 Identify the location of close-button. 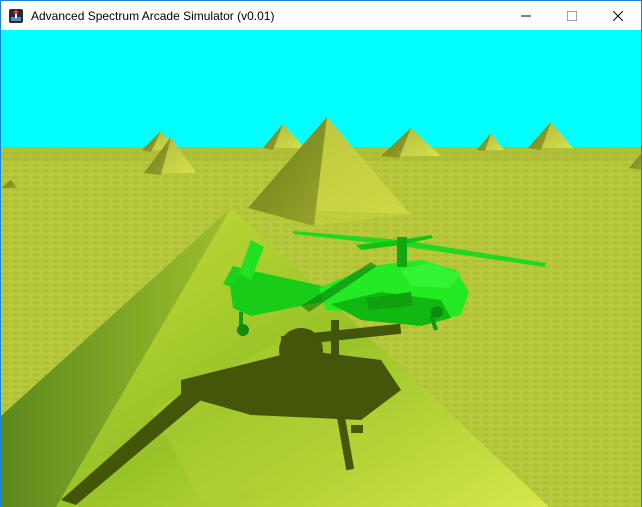
(618, 15).